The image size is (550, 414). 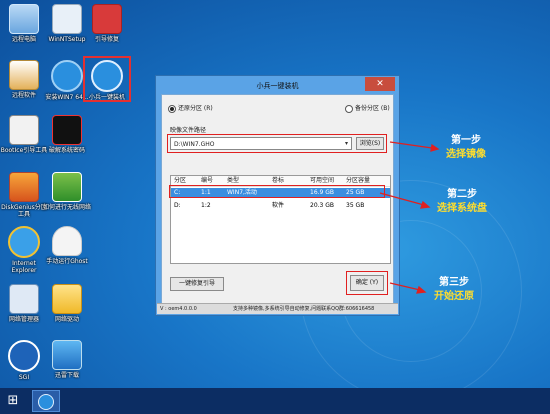 What do you see at coordinates (367, 283) in the screenshot?
I see `step3-highlight-box` at bounding box center [367, 283].